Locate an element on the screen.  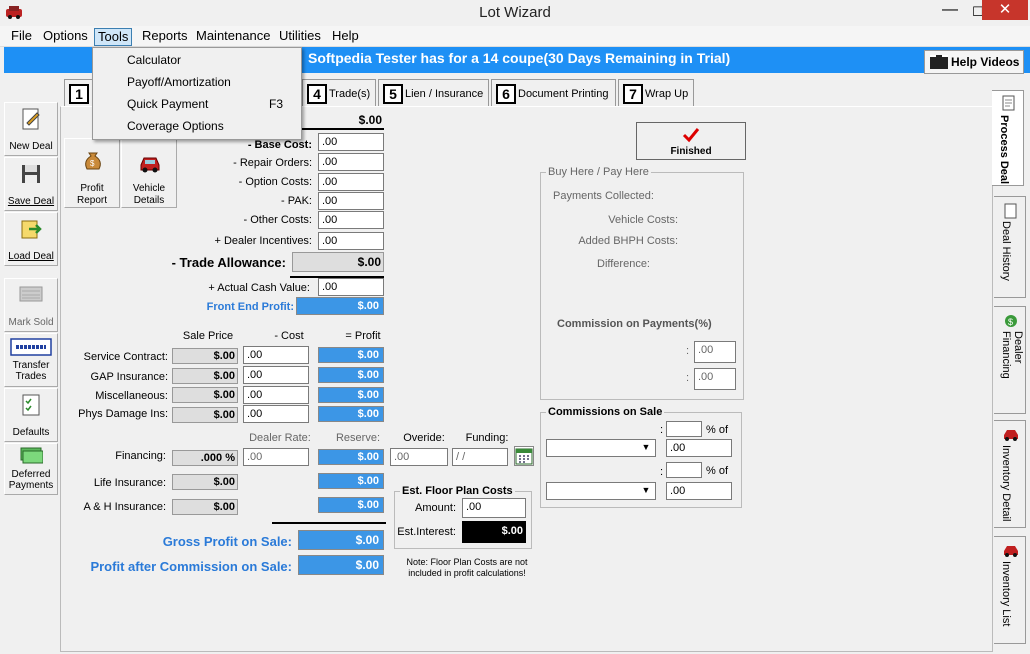
tab-1: 1 is located at coordinates (79, 93).